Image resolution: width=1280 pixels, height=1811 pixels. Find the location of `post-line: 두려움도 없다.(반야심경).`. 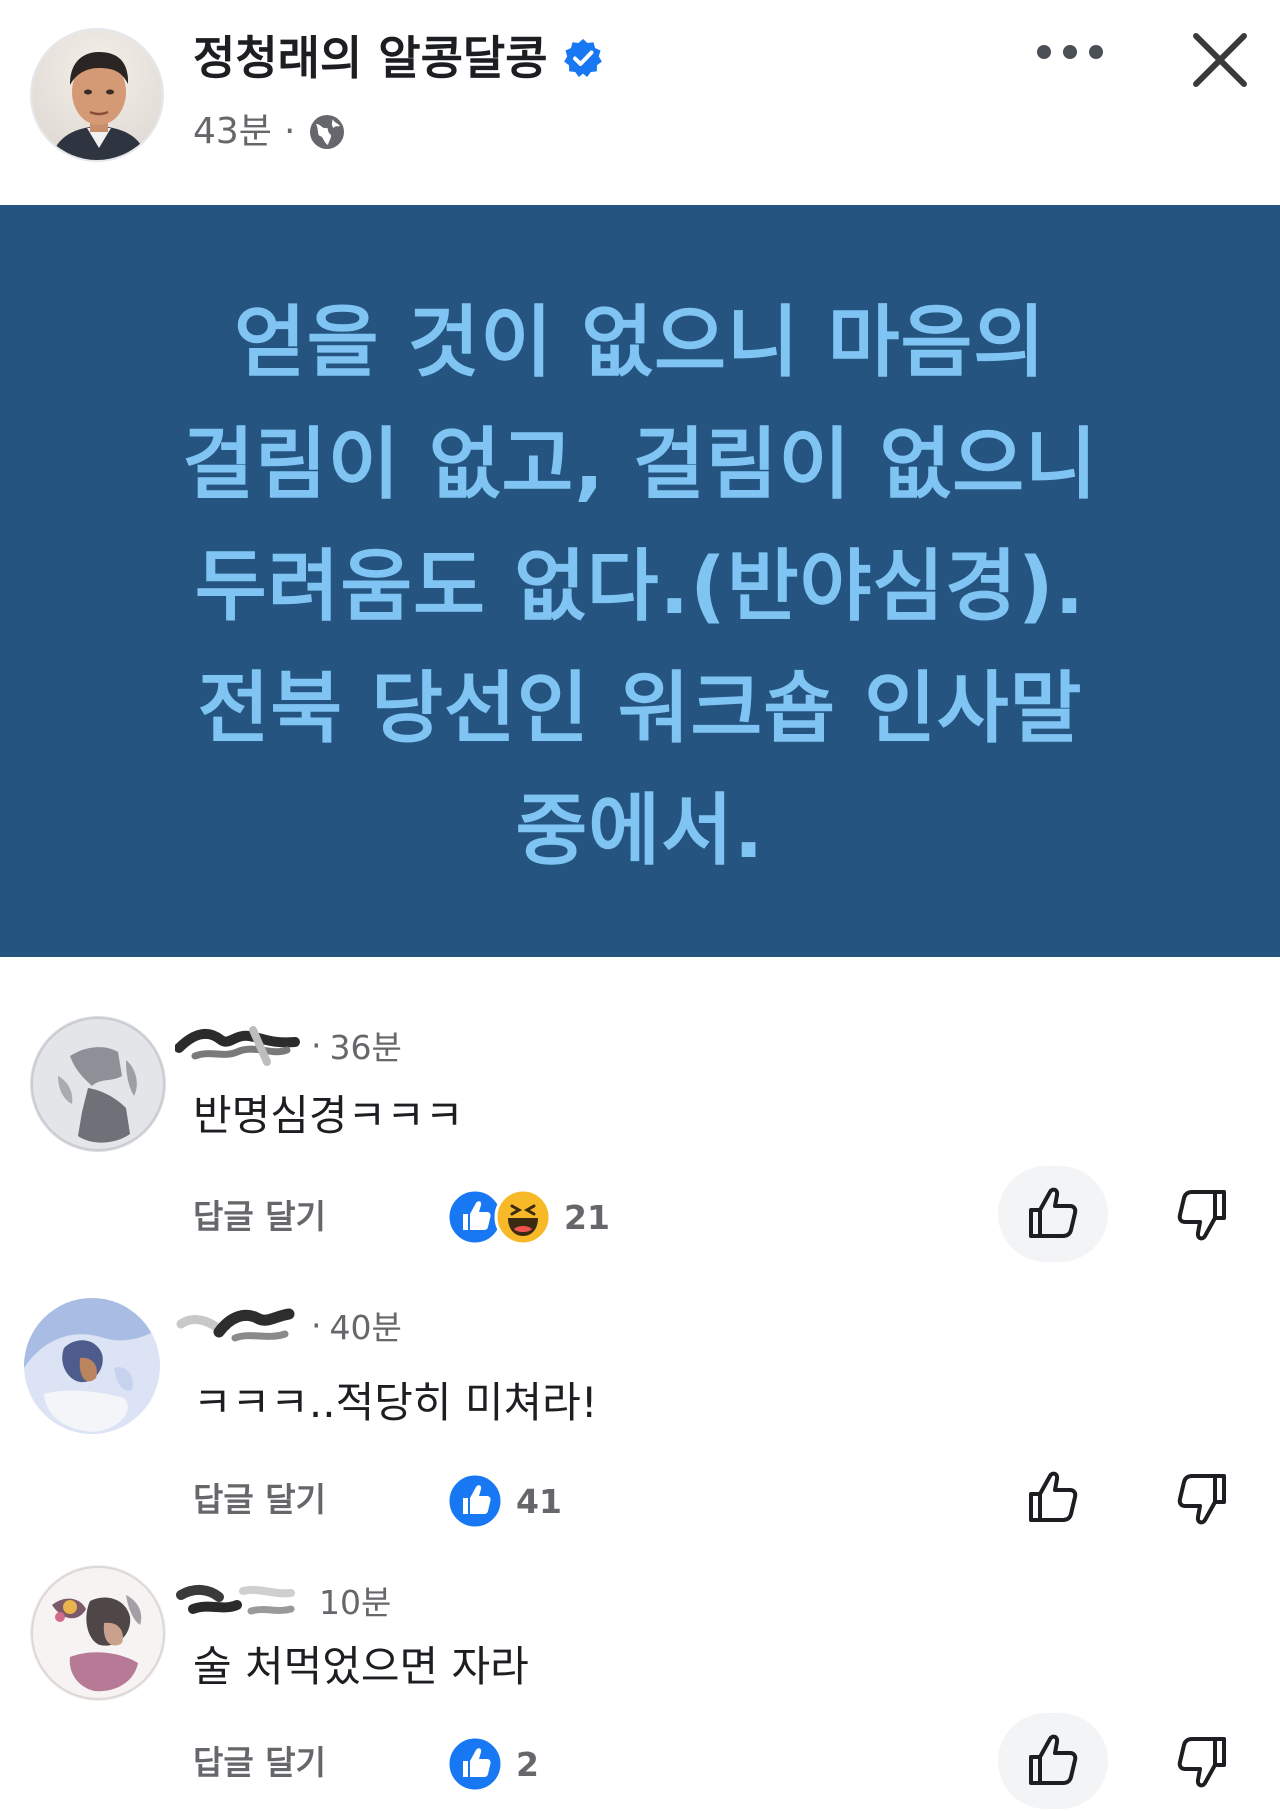

post-line: 두려움도 없다.(반야심경). is located at coordinates (640, 587).